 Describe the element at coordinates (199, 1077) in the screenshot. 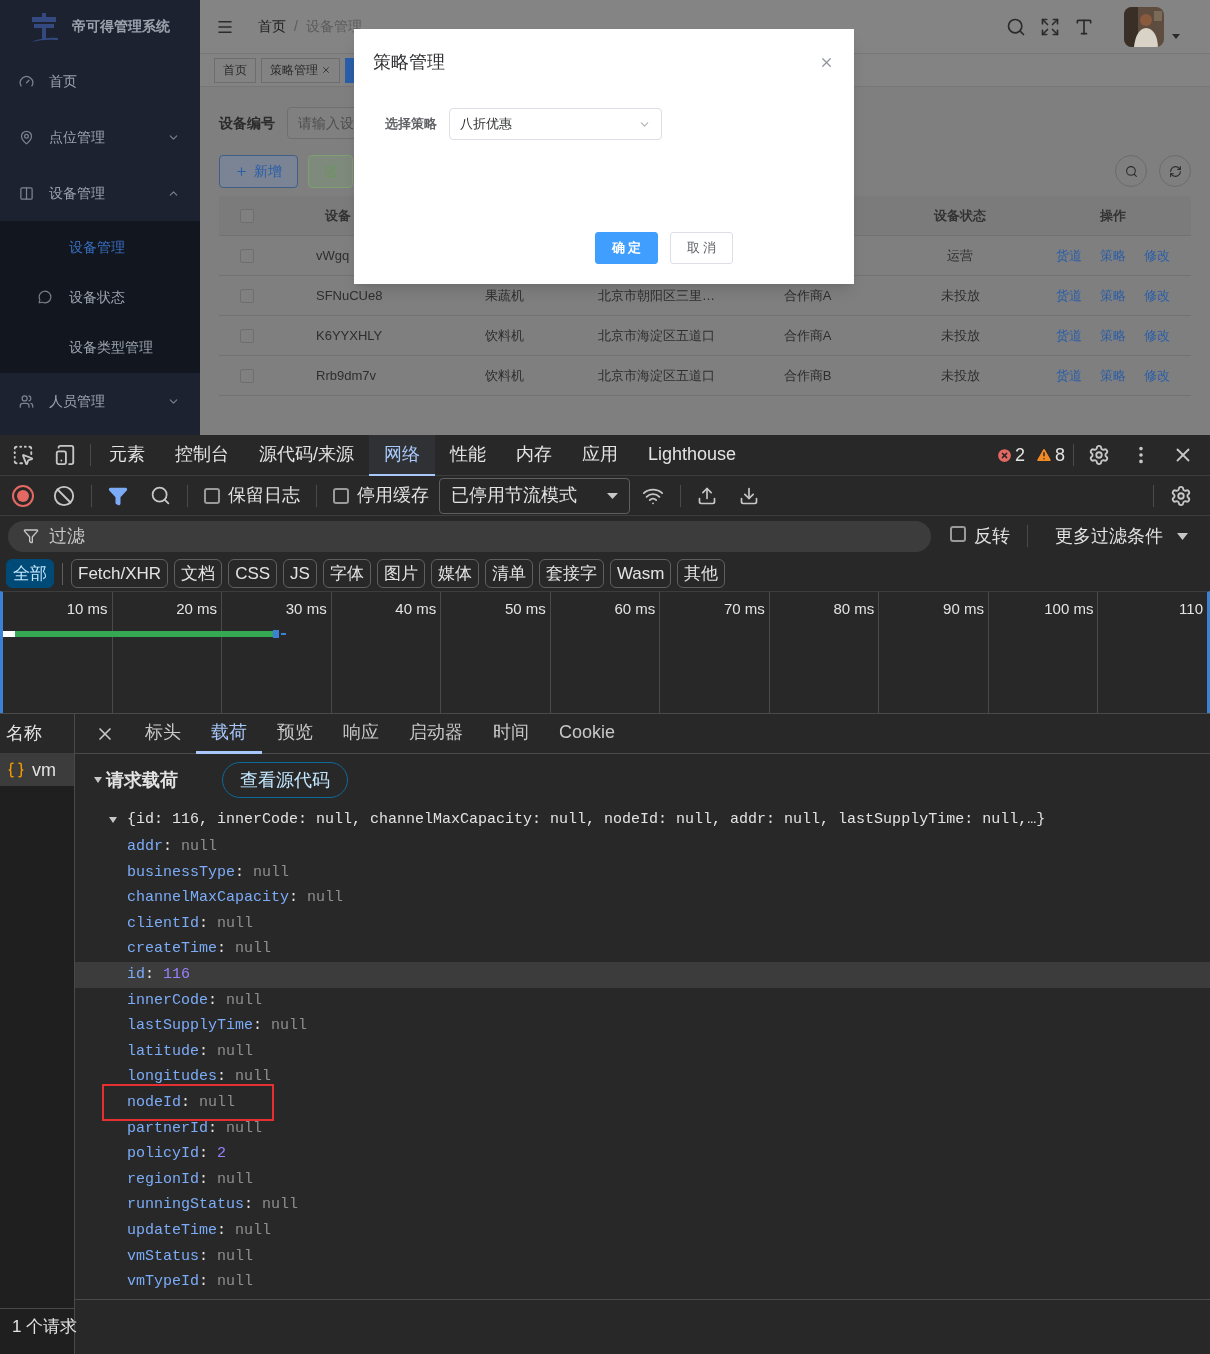

I see `property-line: longitudes: null` at that location.